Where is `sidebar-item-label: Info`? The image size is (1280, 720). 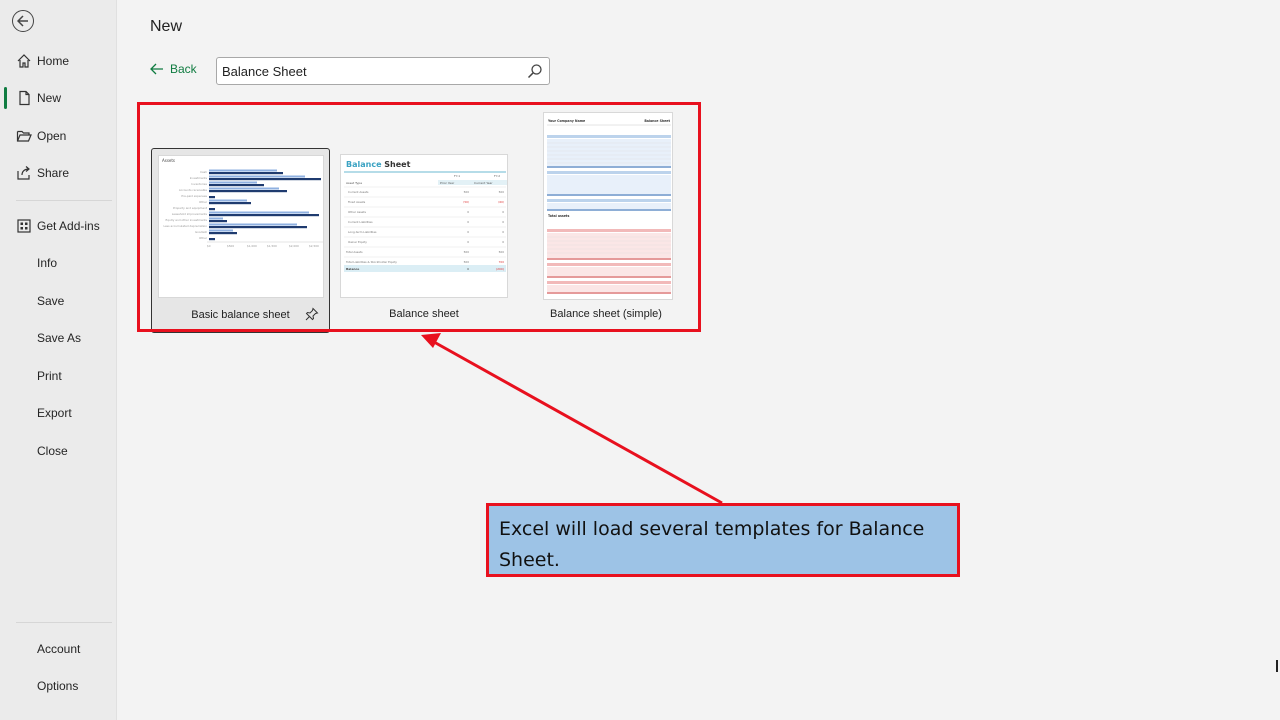
sidebar-item-label: Info is located at coordinates (47, 263).